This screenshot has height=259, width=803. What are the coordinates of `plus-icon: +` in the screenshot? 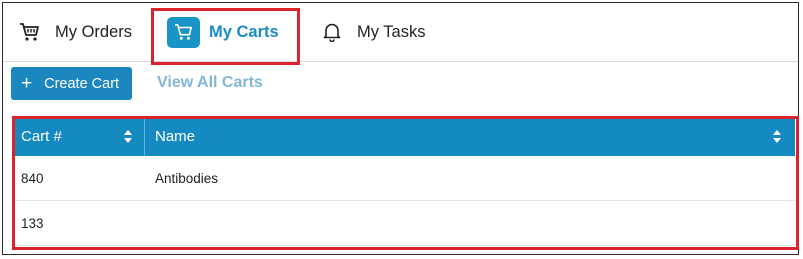 It's located at (27, 83).